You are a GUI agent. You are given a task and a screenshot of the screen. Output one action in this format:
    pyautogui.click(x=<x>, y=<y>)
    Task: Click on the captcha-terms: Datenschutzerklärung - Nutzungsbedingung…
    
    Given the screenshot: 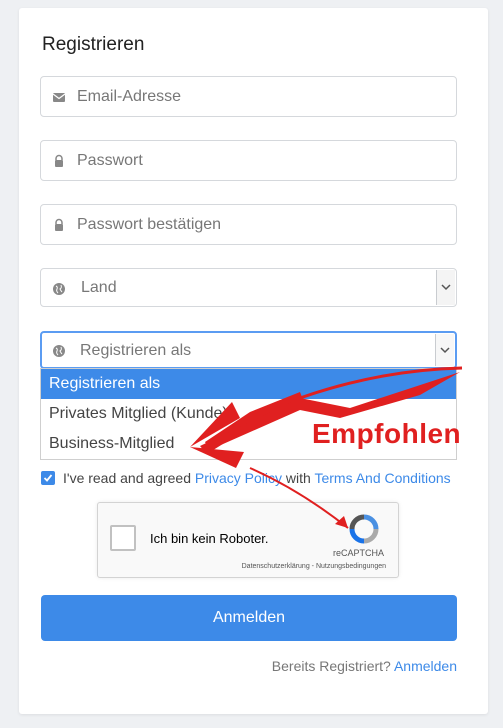 What is the action you would take?
    pyautogui.click(x=314, y=566)
    